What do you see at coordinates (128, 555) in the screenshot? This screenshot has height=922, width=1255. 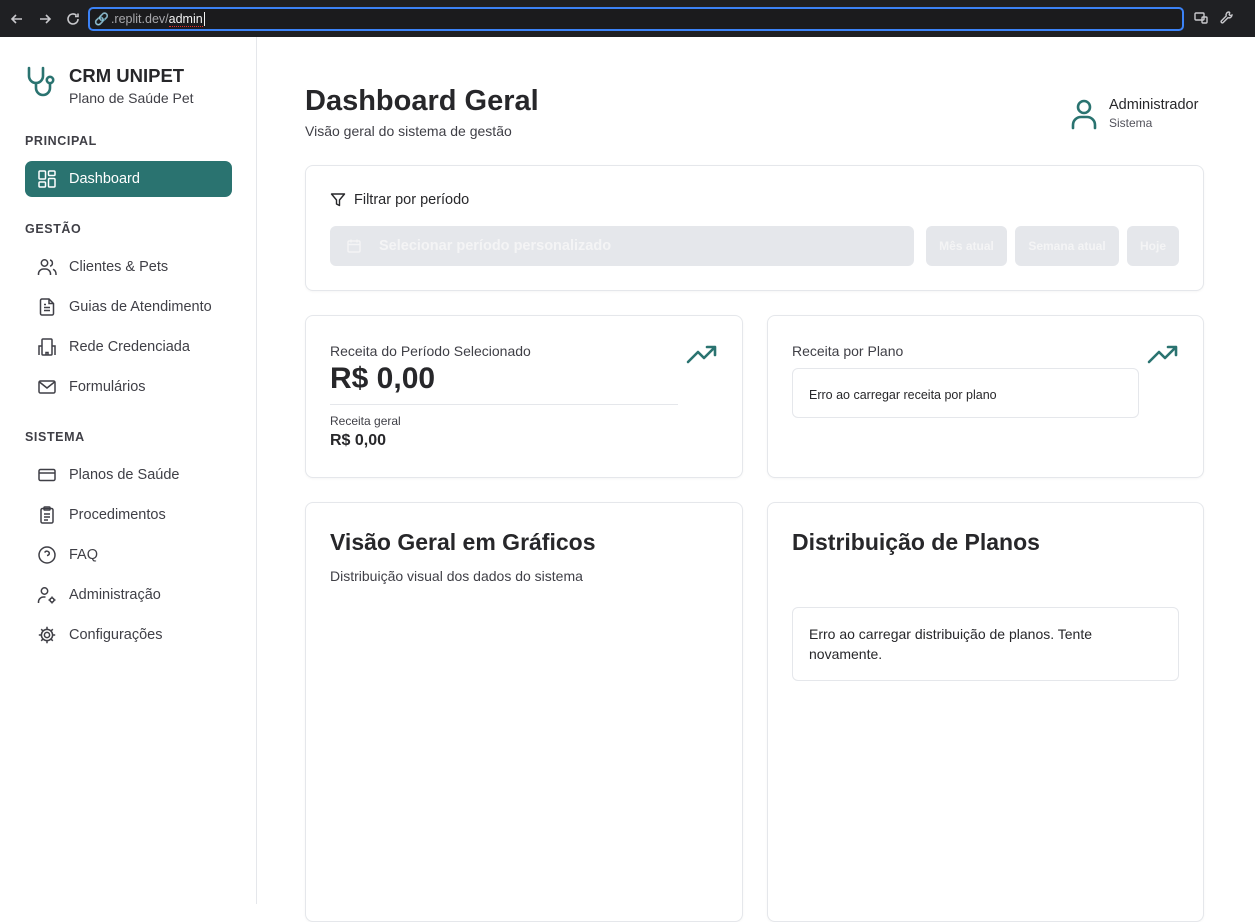 I see `sidebar-item-faq: FAQ` at bounding box center [128, 555].